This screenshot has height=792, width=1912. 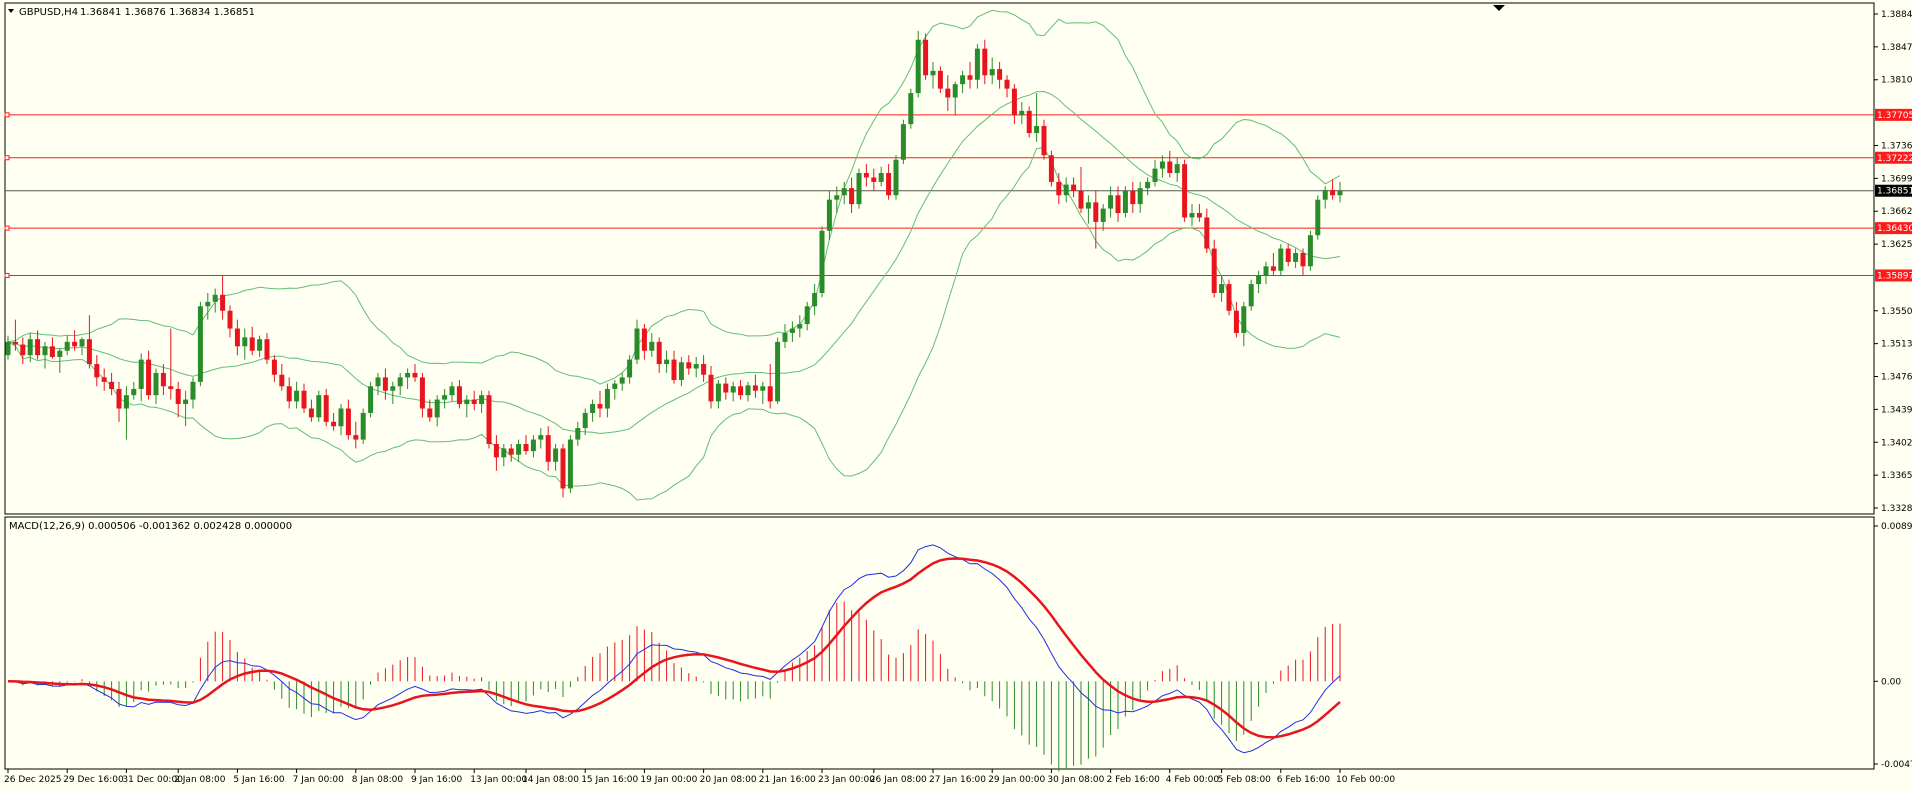 I want to click on time-tick-label: 7 Jan 00:00, so click(x=319, y=780).